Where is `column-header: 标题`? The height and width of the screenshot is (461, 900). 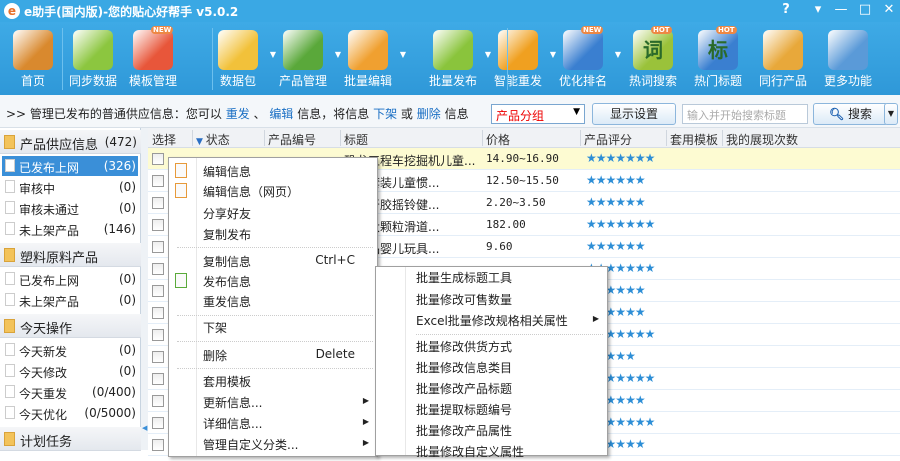 column-header: 标题 is located at coordinates (356, 139).